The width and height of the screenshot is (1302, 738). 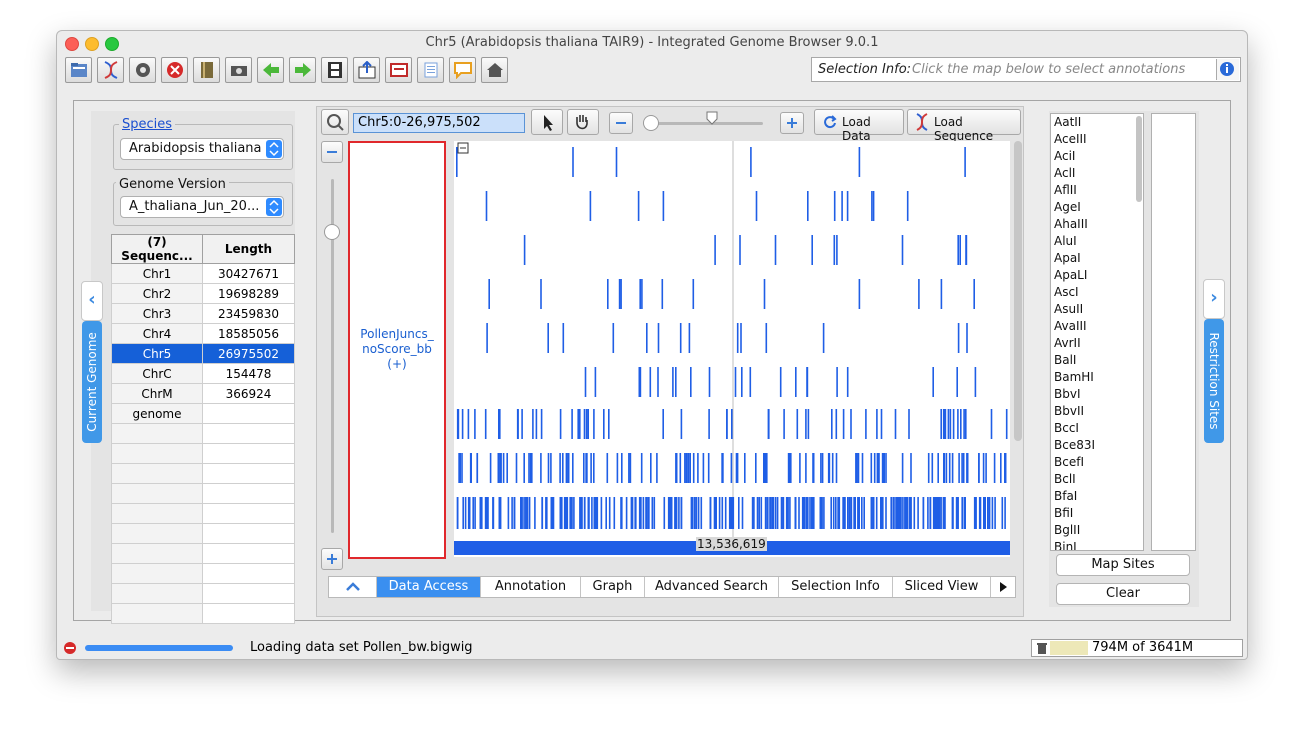 What do you see at coordinates (248, 373) in the screenshot?
I see `sequence-length-cell: 154478` at bounding box center [248, 373].